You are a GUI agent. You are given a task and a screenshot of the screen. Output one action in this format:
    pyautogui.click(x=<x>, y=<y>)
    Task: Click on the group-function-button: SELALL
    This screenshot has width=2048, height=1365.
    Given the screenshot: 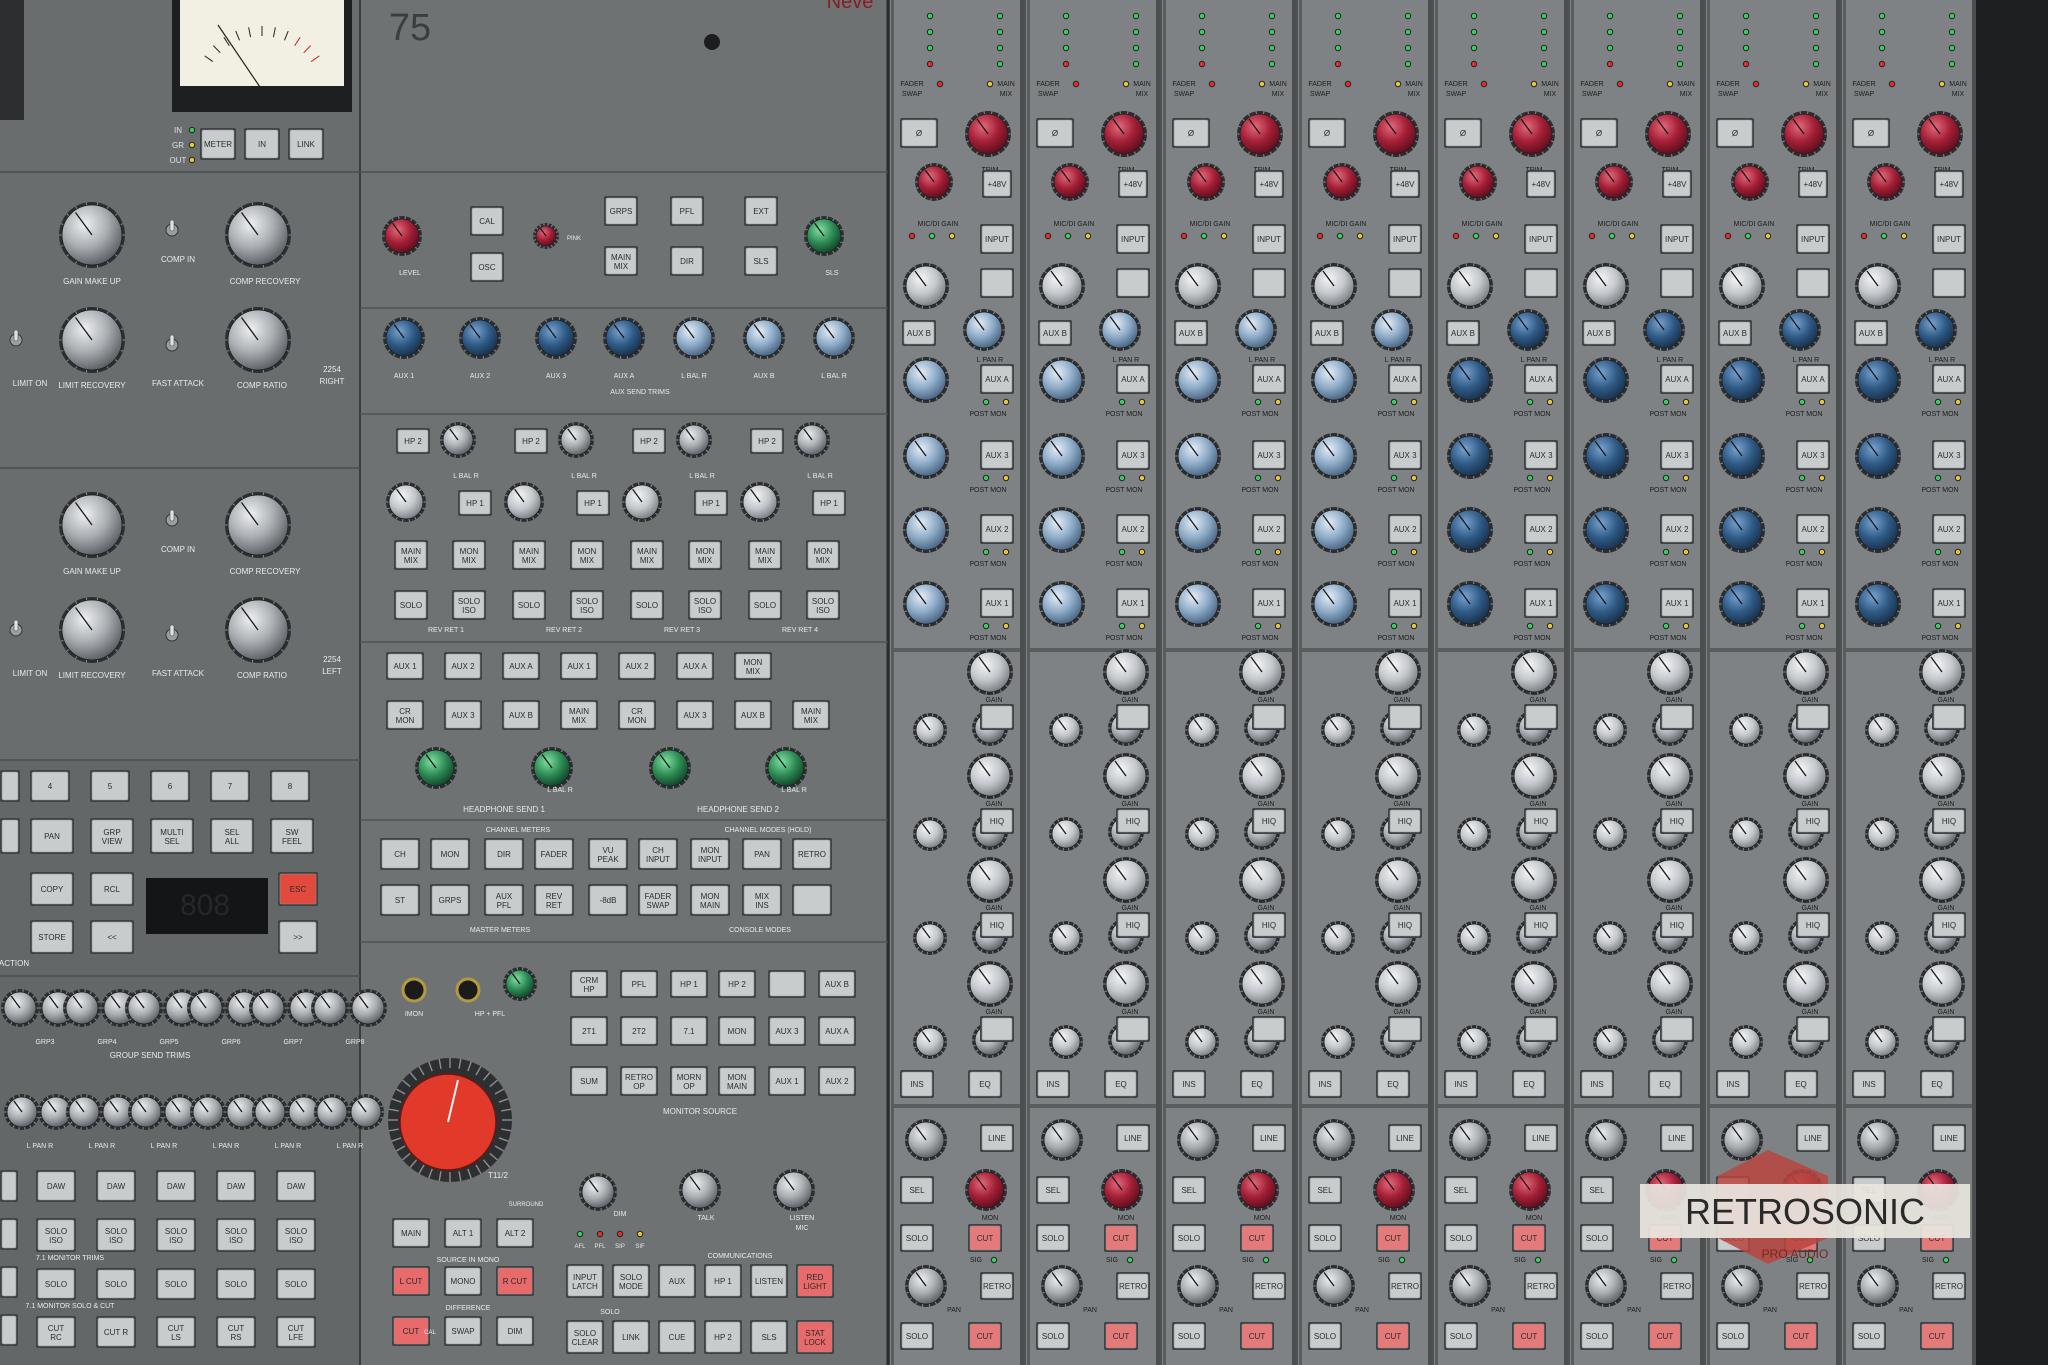 What is the action you would take?
    pyautogui.click(x=232, y=836)
    